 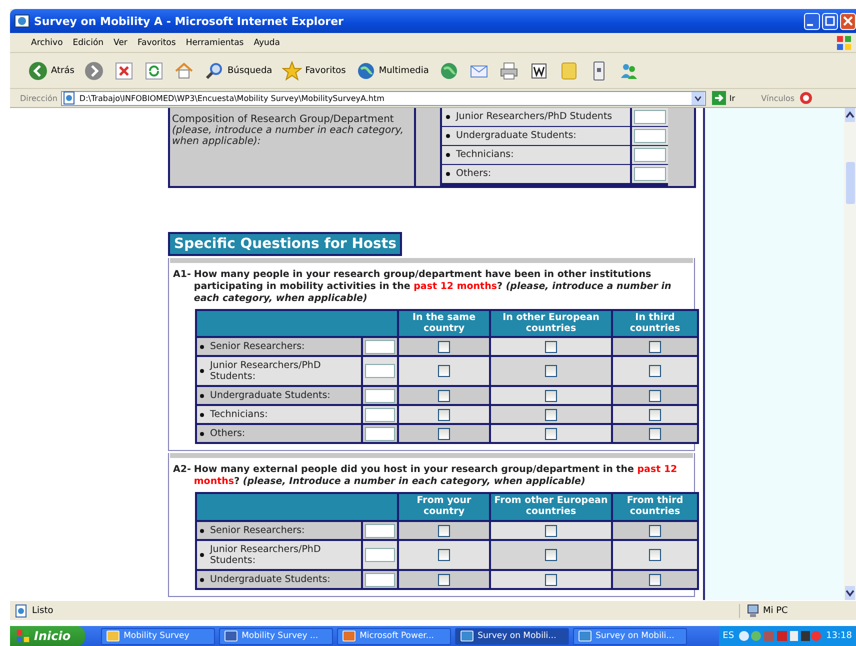 What do you see at coordinates (288, 136) in the screenshot?
I see `composition-note: (please, introduce a number in each category, when applicable):` at bounding box center [288, 136].